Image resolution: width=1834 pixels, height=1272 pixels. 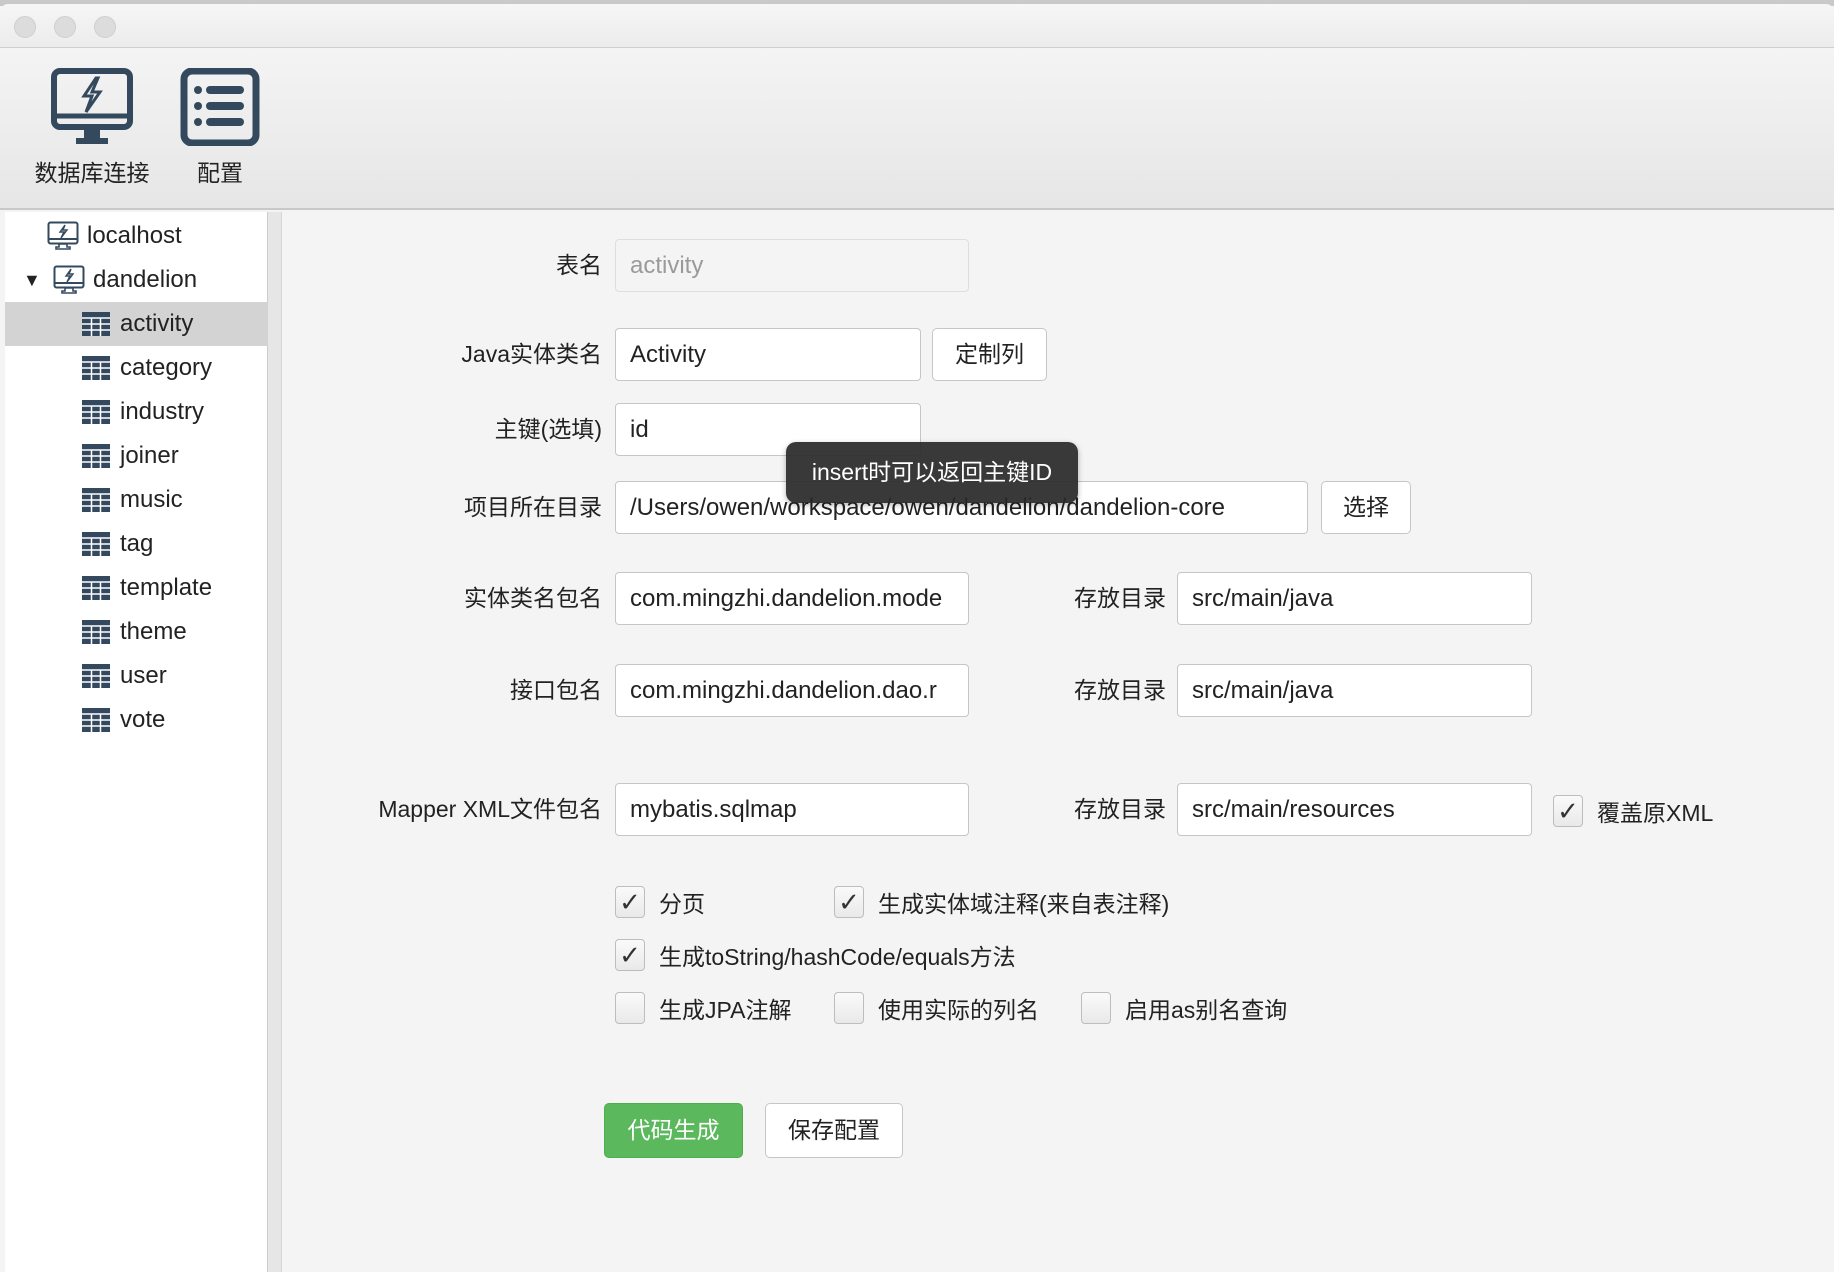 What do you see at coordinates (837, 957) in the screenshot?
I see `option-label: 生成toString/hashCode/equals方法` at bounding box center [837, 957].